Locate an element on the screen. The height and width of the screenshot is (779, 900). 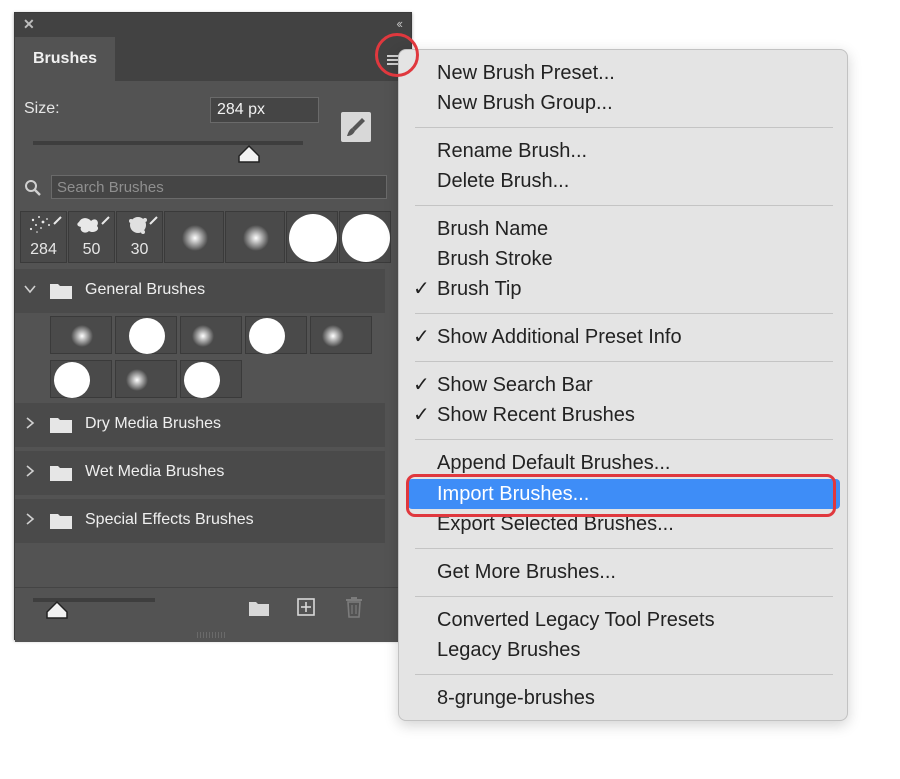
group-name: Special Effects Brushes is located at coordinates (169, 519).